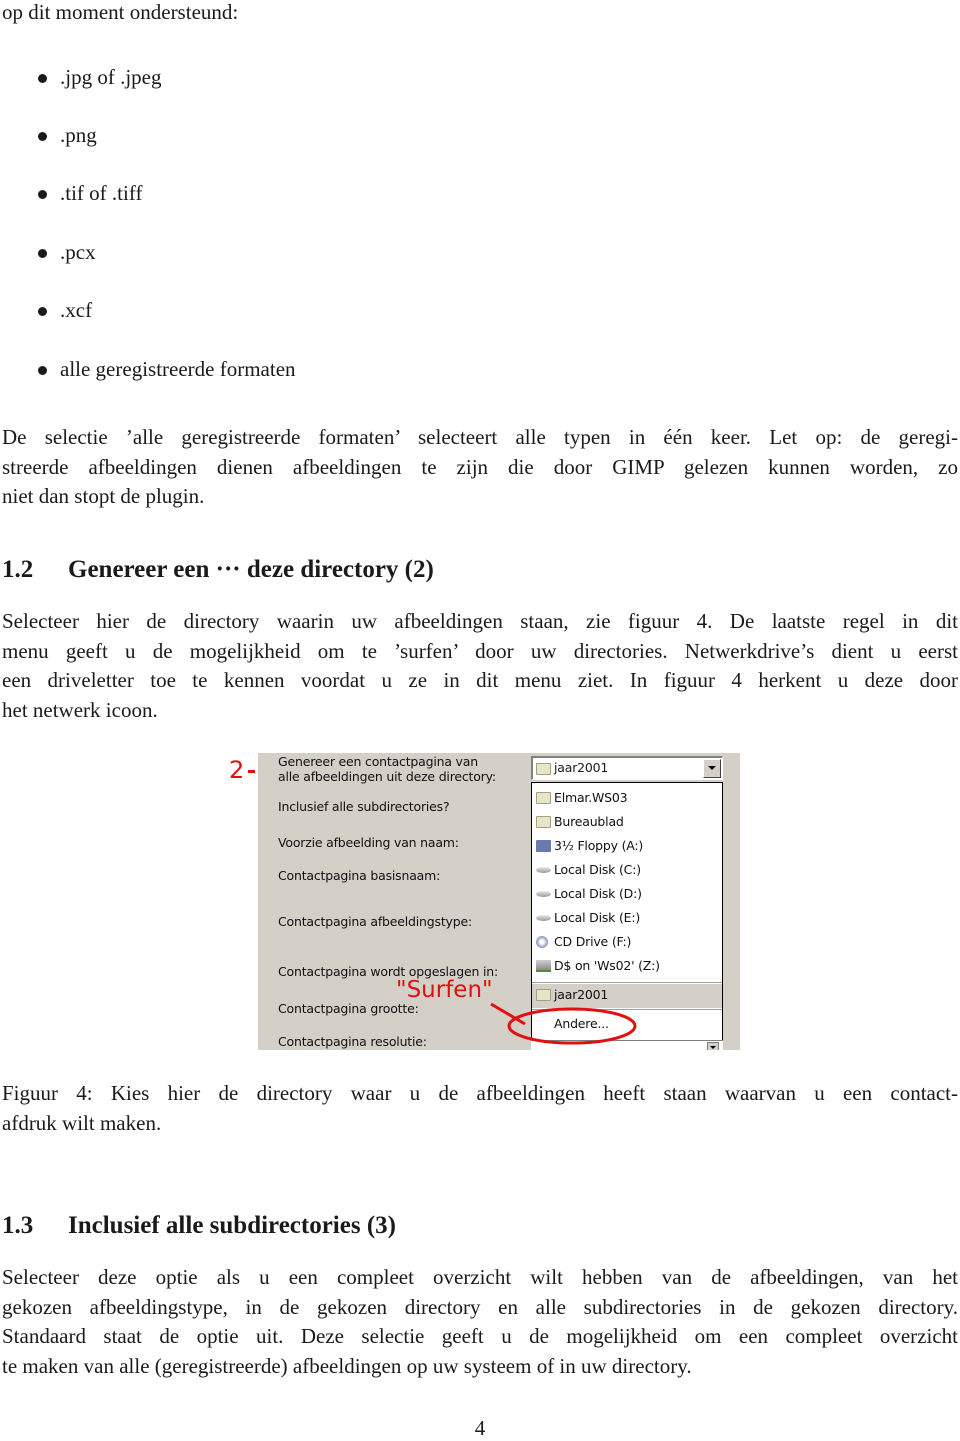 Image resolution: width=960 pixels, height=1441 pixels. I want to click on intro-line: op dit moment ondersteund:, so click(120, 12).